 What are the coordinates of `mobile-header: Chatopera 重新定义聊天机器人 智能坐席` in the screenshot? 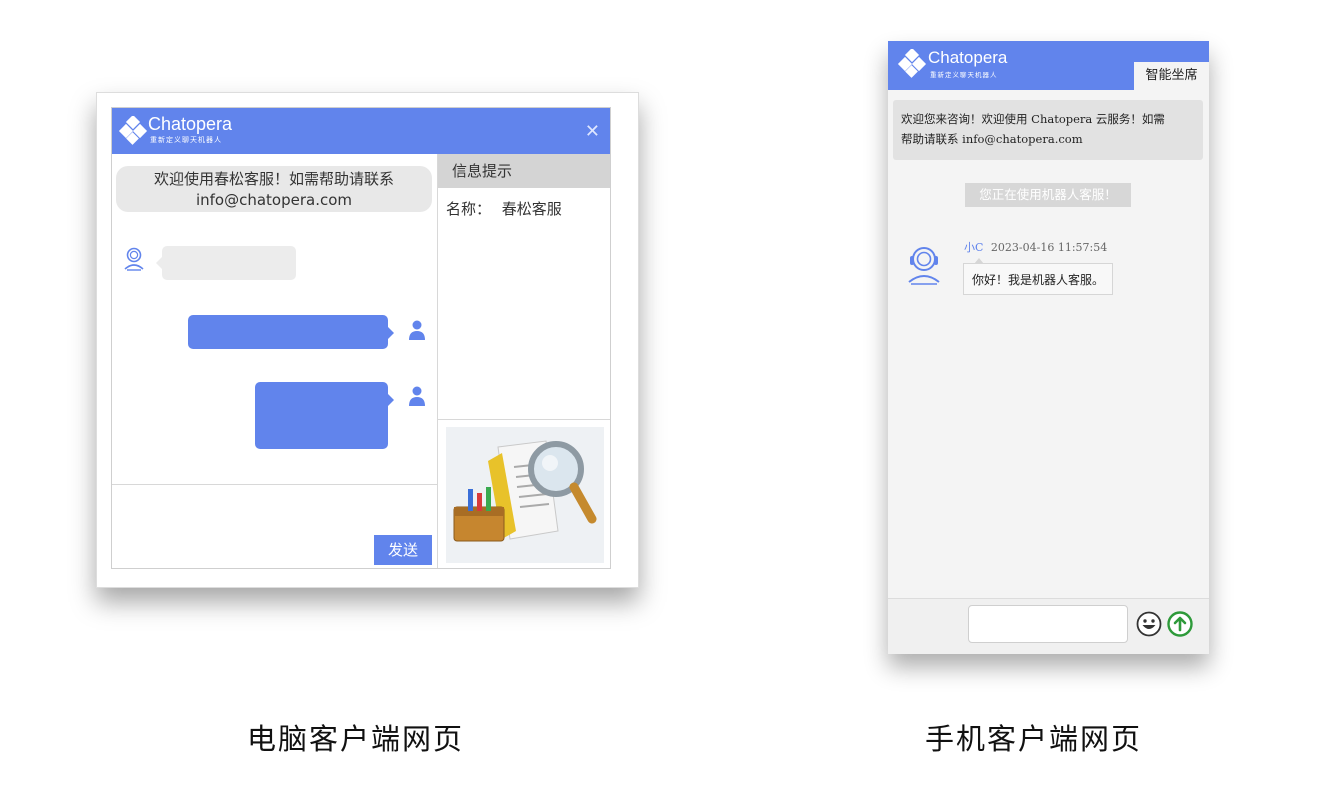 It's located at (1048, 65).